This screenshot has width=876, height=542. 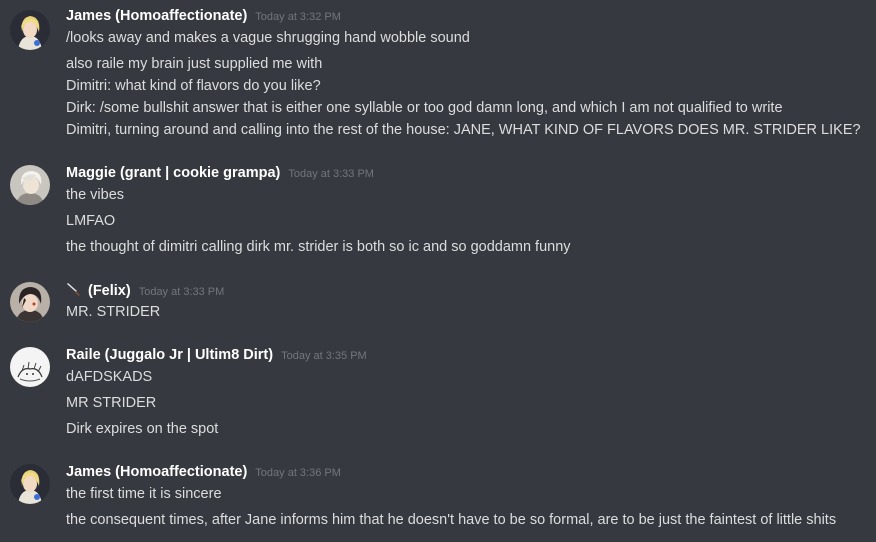 I want to click on username-label: (Felix), so click(x=109, y=291).